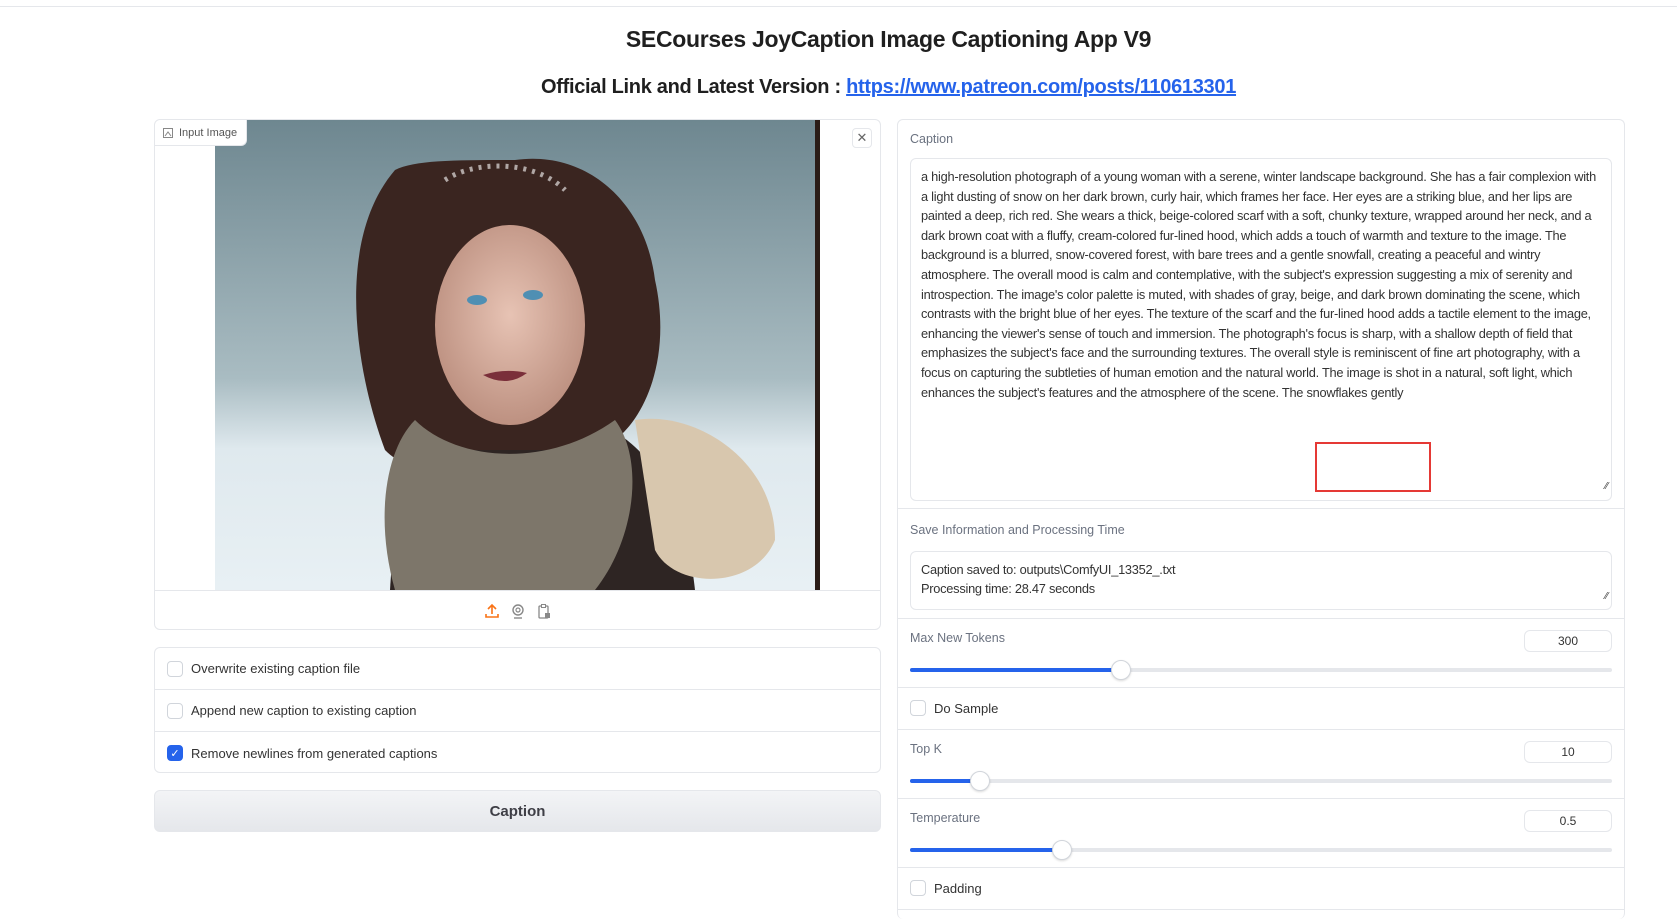  I want to click on temperature-input: 0.5, so click(1568, 821).